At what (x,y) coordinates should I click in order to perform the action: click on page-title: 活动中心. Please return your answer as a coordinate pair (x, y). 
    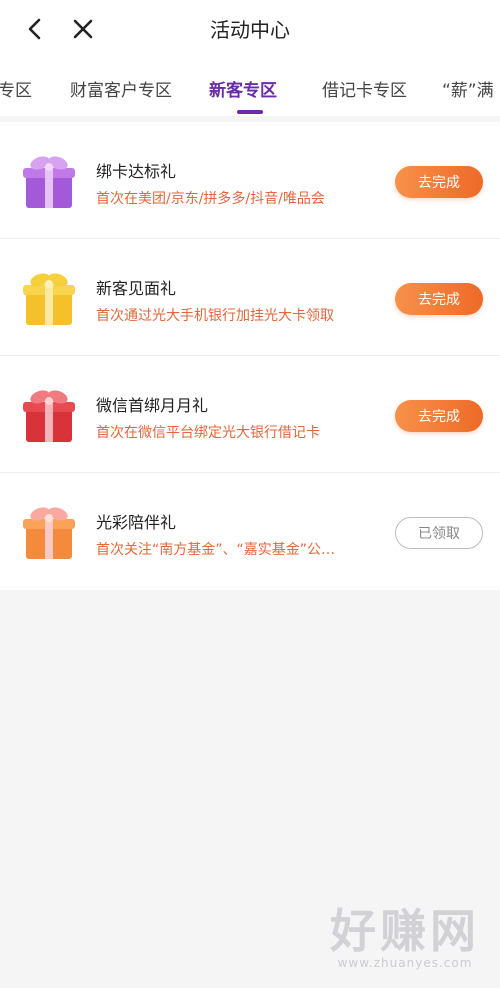
    Looking at the image, I should click on (250, 30).